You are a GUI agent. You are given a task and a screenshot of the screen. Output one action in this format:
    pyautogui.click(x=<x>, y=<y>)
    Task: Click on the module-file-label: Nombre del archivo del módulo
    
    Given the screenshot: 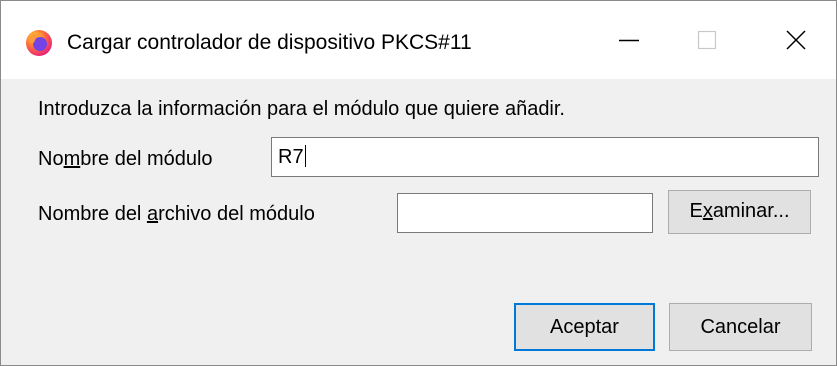 What is the action you would take?
    pyautogui.click(x=176, y=214)
    